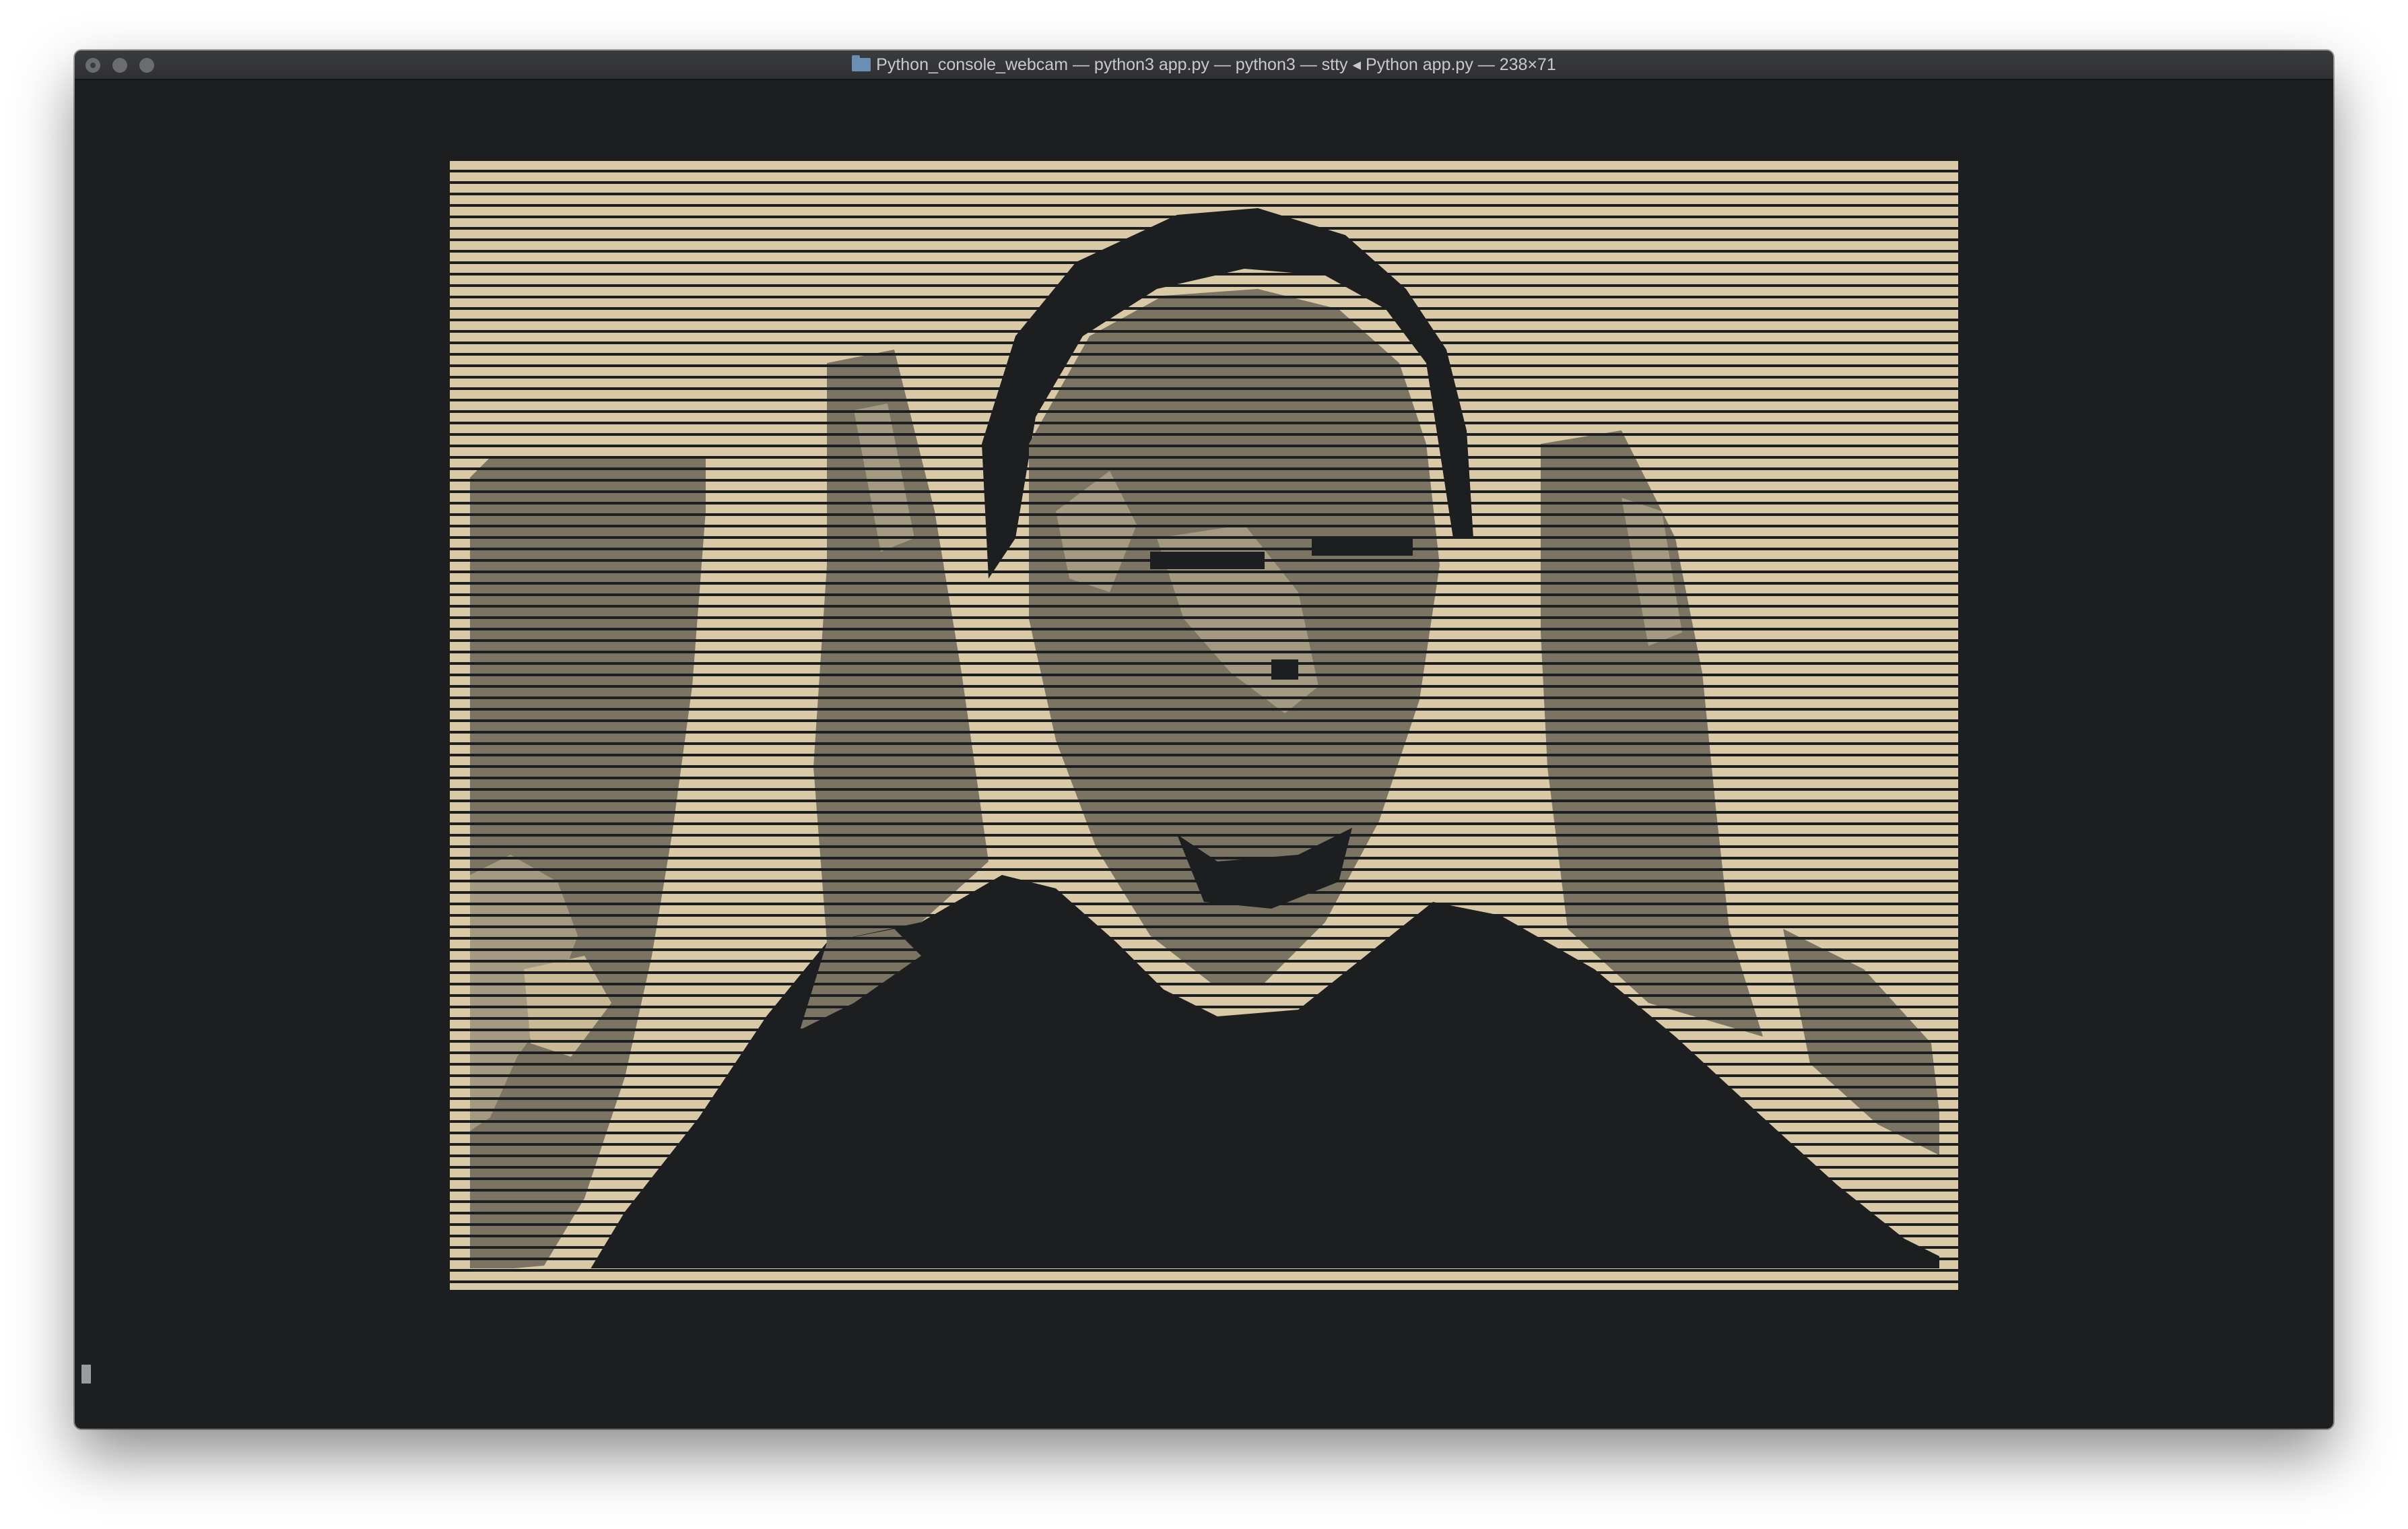 The width and height of the screenshot is (2408, 1529). Describe the element at coordinates (861, 63) in the screenshot. I see `folder-icon` at that location.